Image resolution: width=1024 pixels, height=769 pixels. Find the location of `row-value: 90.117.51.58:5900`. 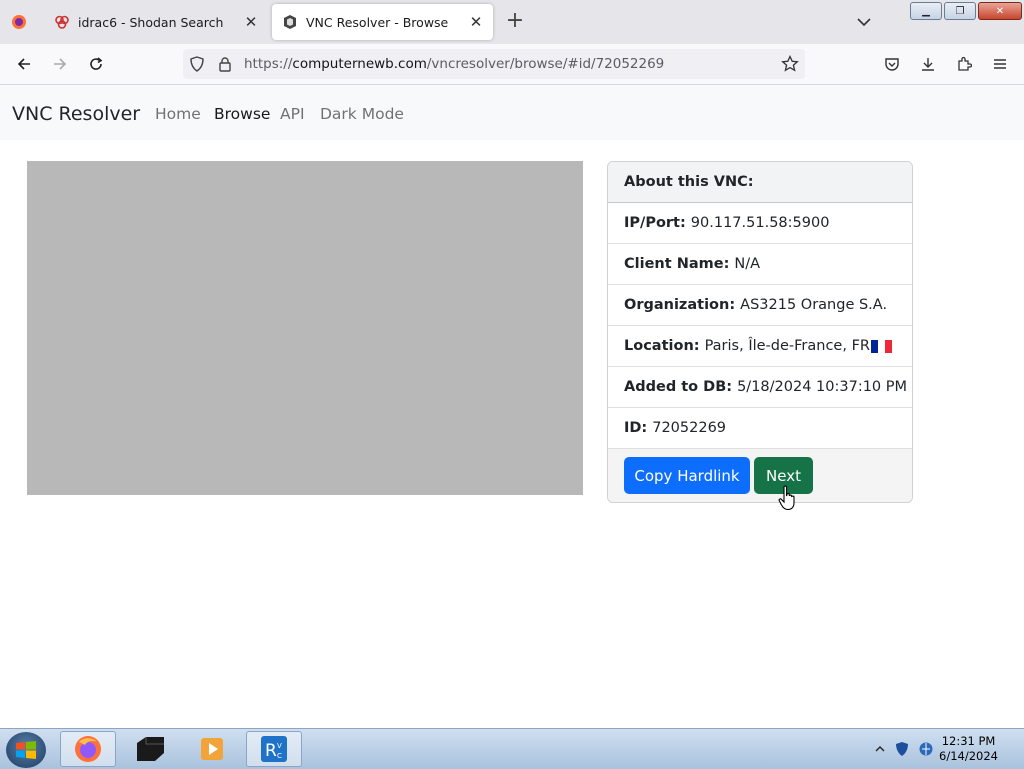

row-value: 90.117.51.58:5900 is located at coordinates (760, 223).